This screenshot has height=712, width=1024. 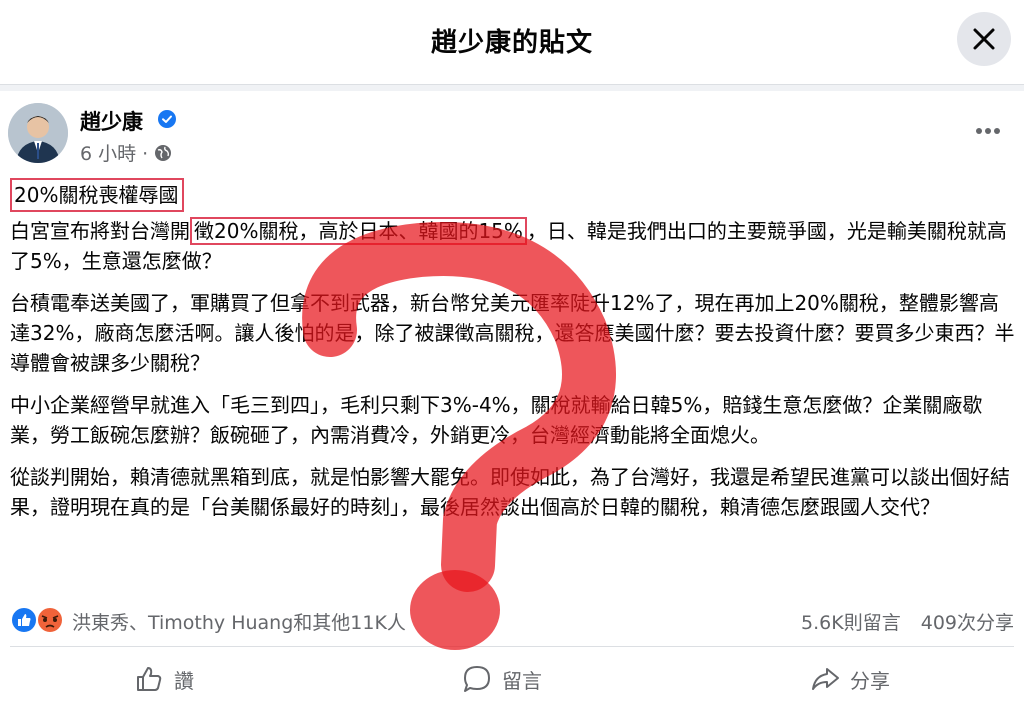 I want to click on like-reaction-icon, so click(x=24, y=620).